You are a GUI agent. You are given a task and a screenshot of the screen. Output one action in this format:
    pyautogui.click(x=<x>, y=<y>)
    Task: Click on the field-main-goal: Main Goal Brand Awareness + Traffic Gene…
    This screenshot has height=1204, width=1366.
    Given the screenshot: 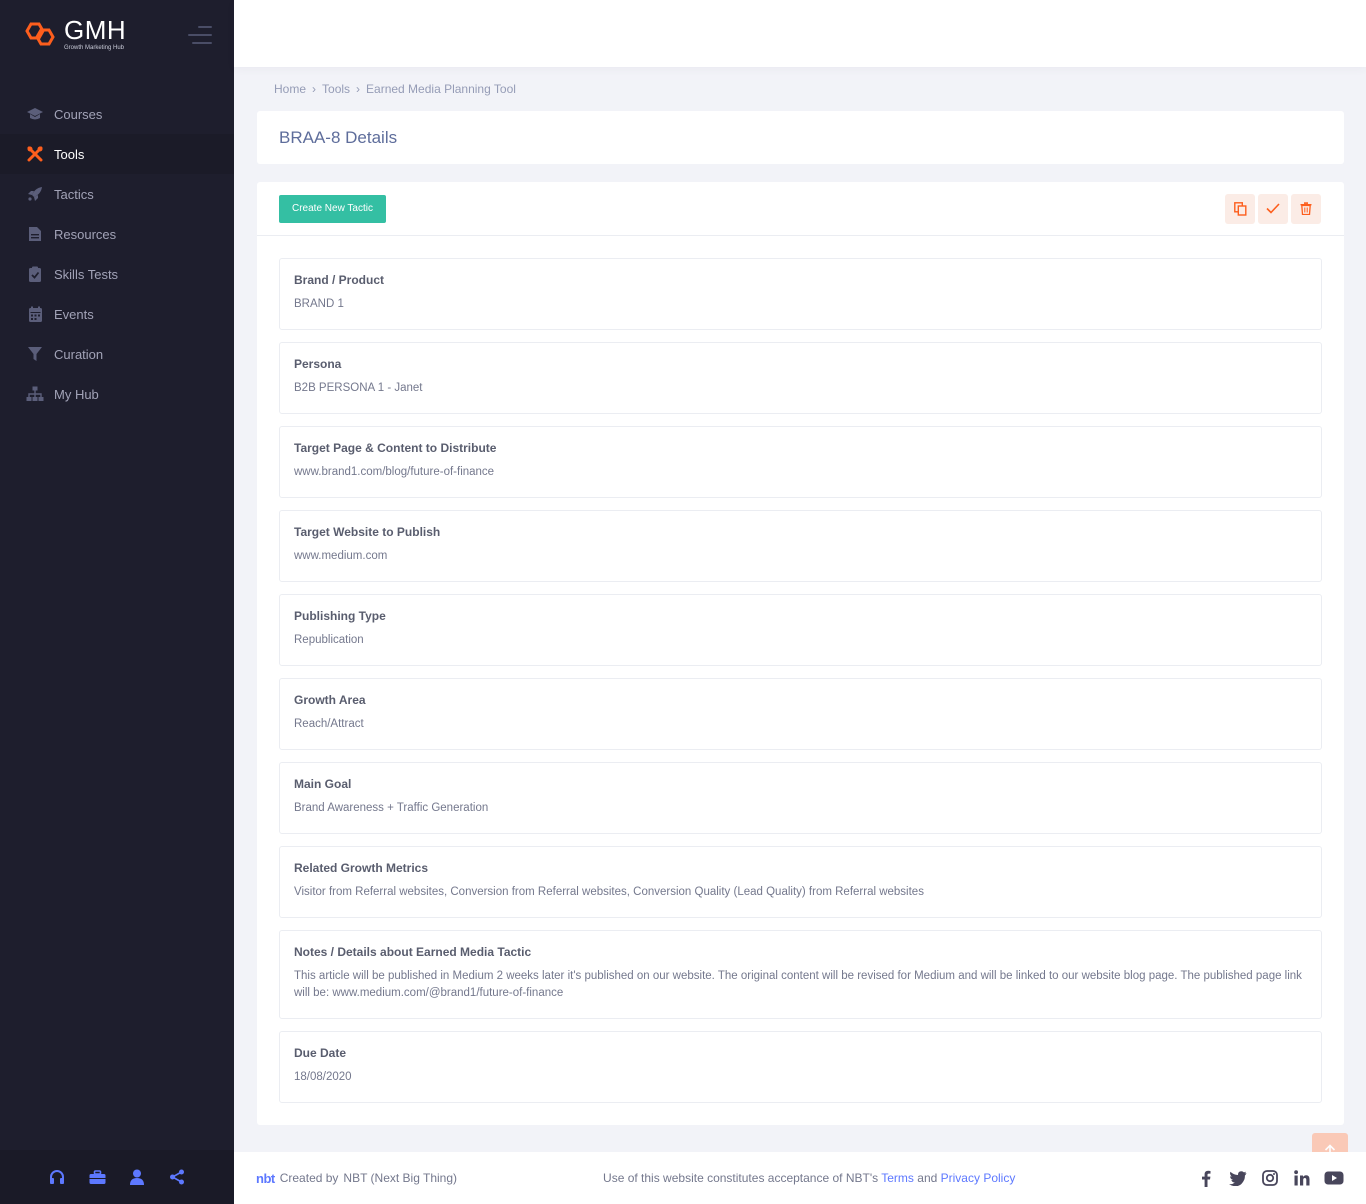 What is the action you would take?
    pyautogui.click(x=800, y=798)
    